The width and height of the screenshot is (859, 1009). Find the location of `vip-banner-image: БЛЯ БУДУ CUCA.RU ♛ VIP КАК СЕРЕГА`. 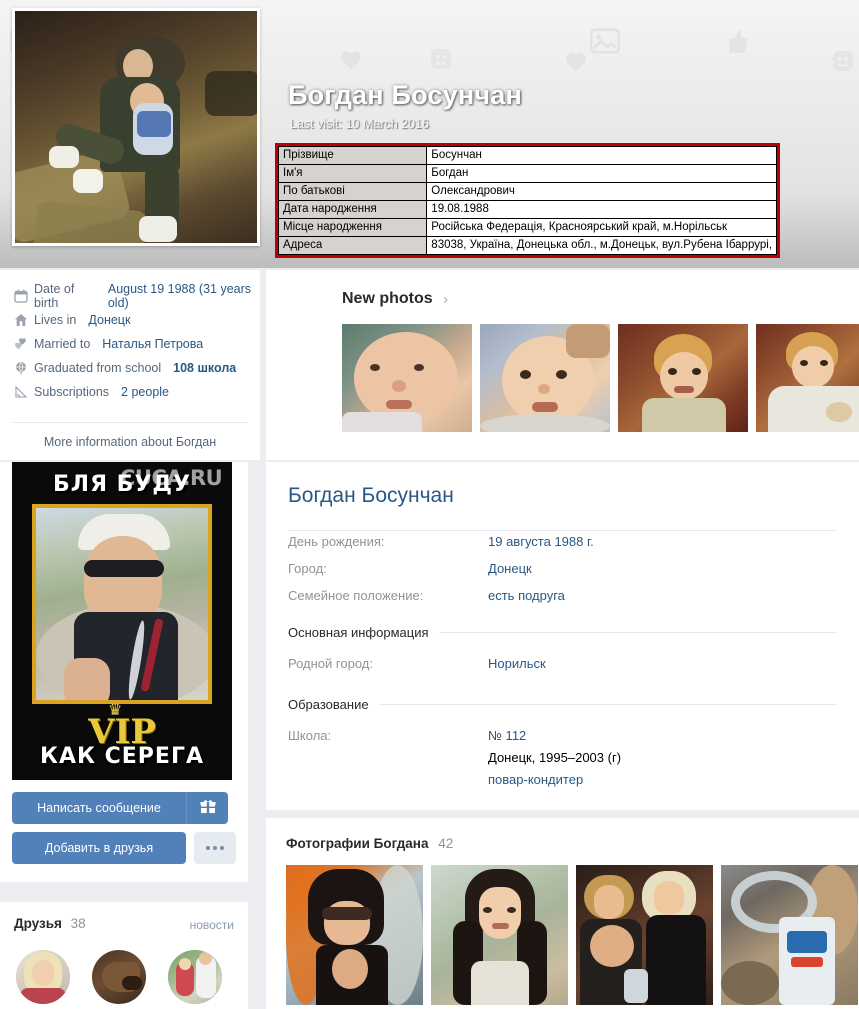

vip-banner-image: БЛЯ БУДУ CUCA.RU ♛ VIP КАК СЕРЕГА is located at coordinates (122, 621).